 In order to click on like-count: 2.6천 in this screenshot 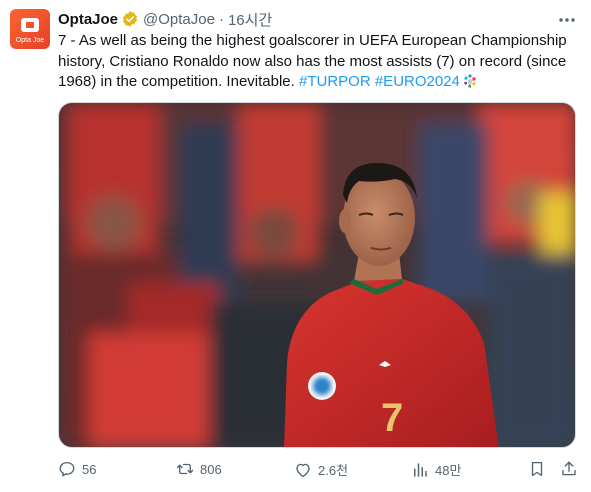, I will do `click(333, 470)`.